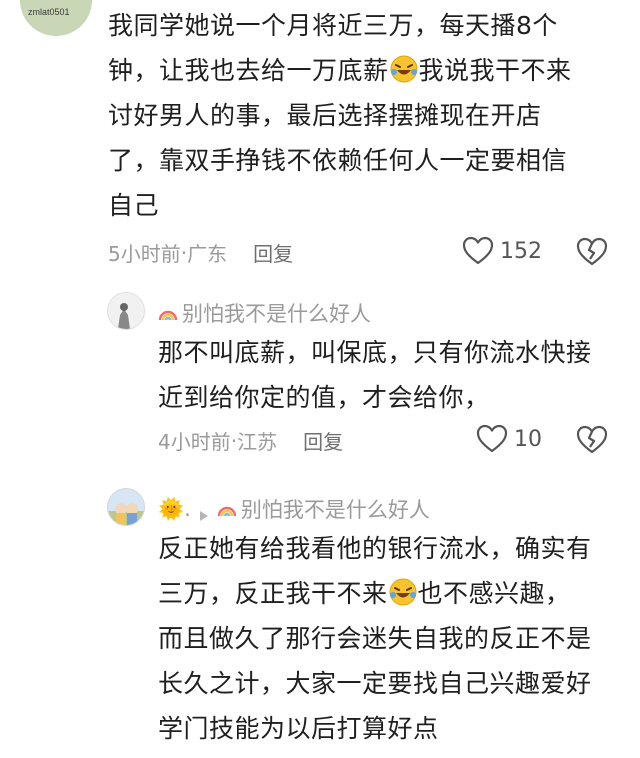 The image size is (640, 758). Describe the element at coordinates (368, 70) in the screenshot. I see `comment-line: 钟，让我也去给一万底薪 我说我干不来` at that location.